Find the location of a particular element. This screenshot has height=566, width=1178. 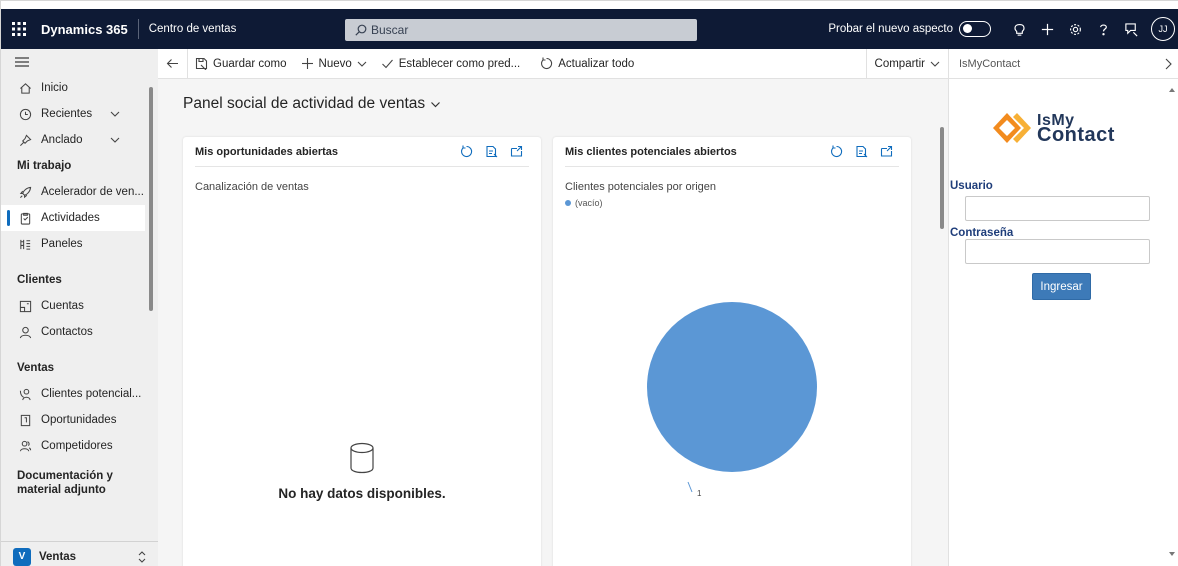

login-button: Ingresar is located at coordinates (1061, 286).